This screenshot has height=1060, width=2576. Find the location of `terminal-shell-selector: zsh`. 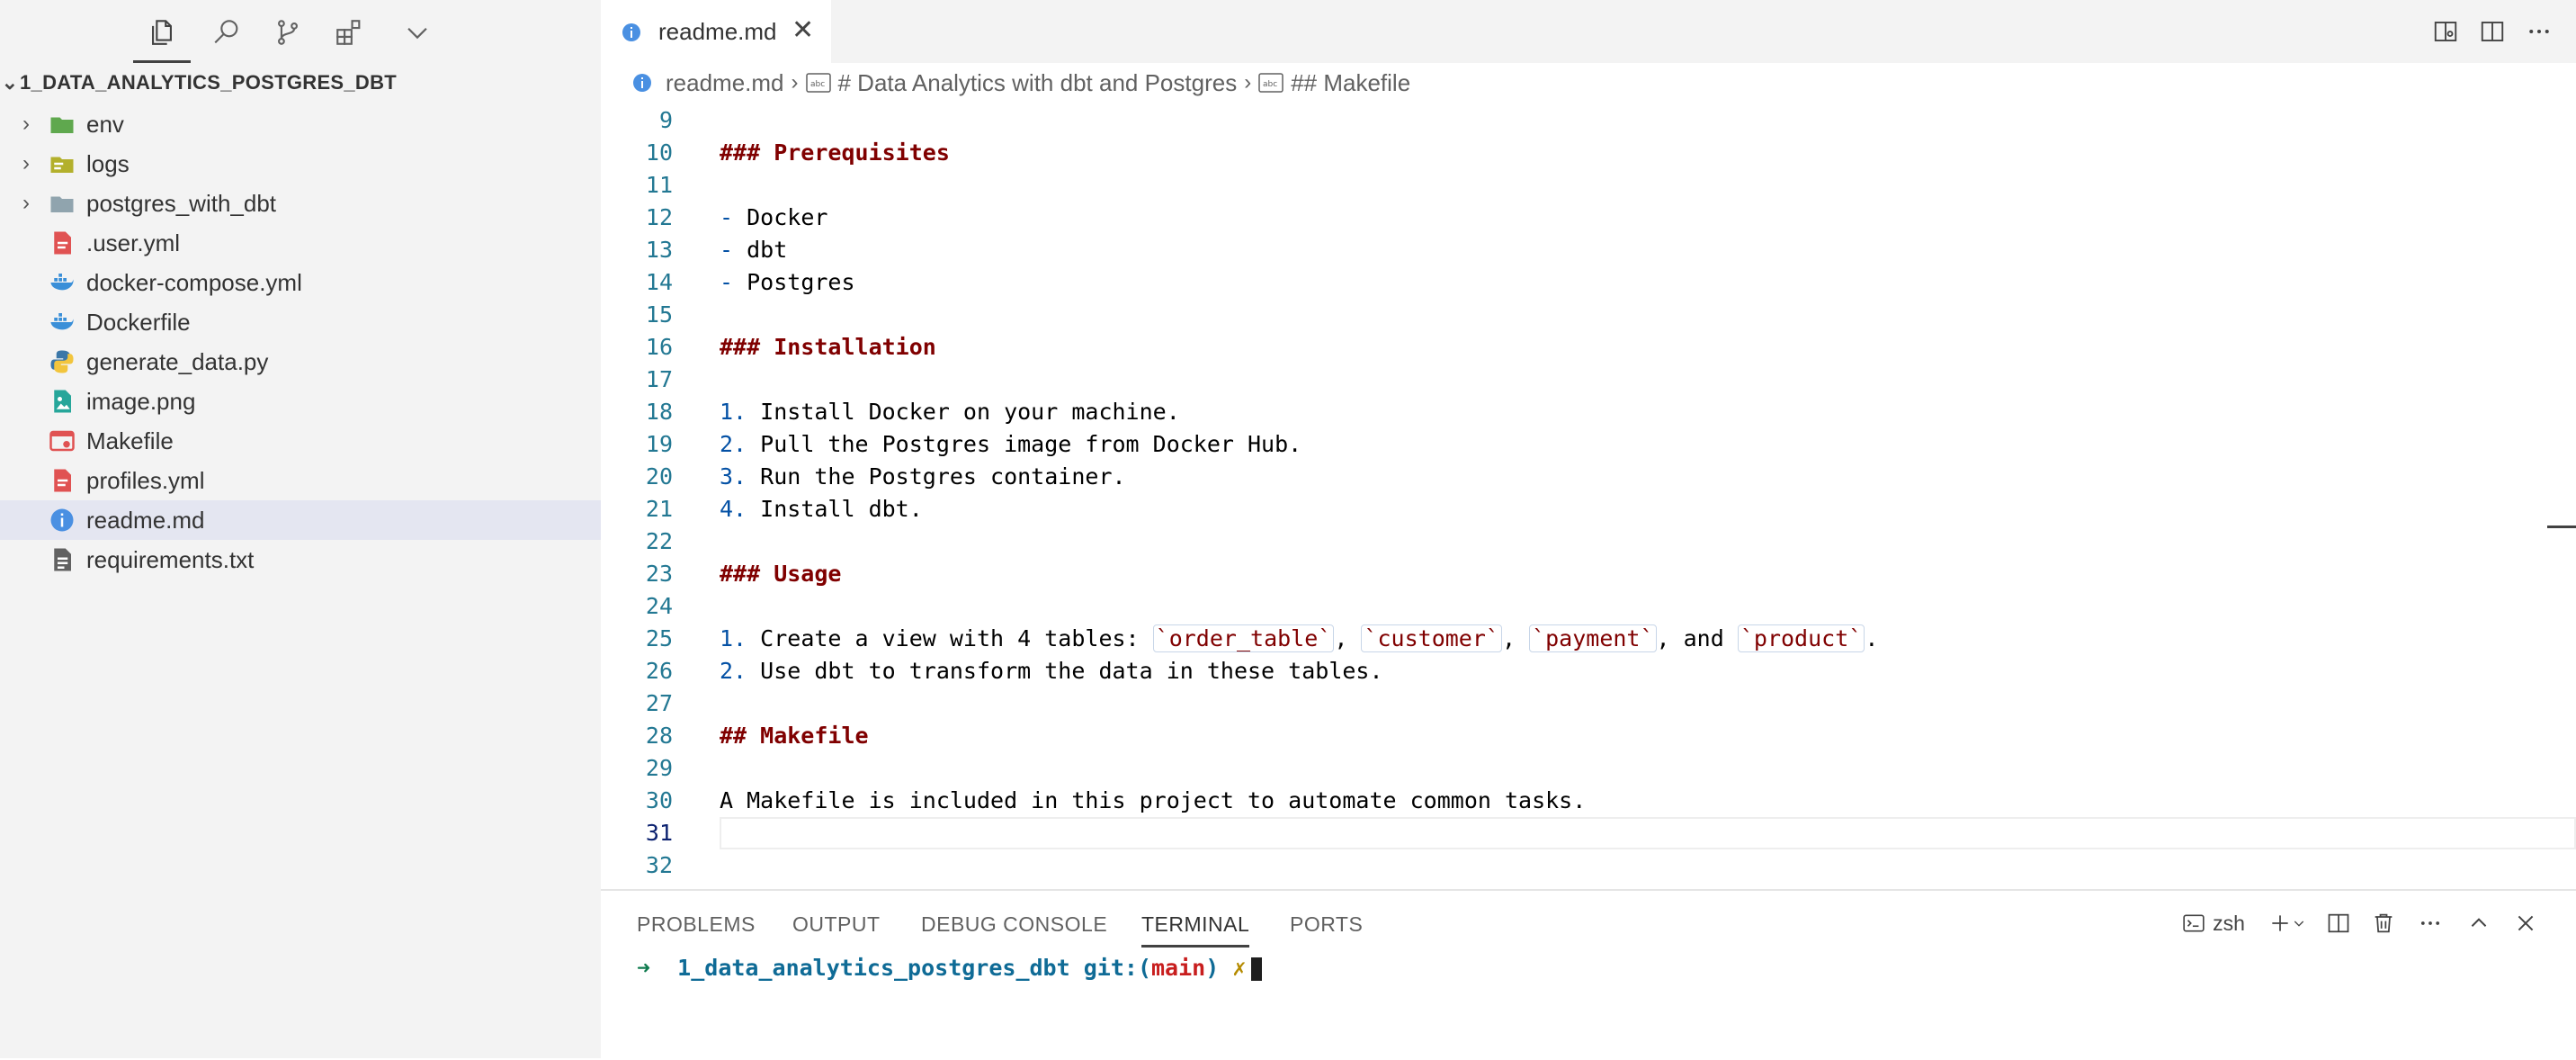

terminal-shell-selector: zsh is located at coordinates (2213, 923).